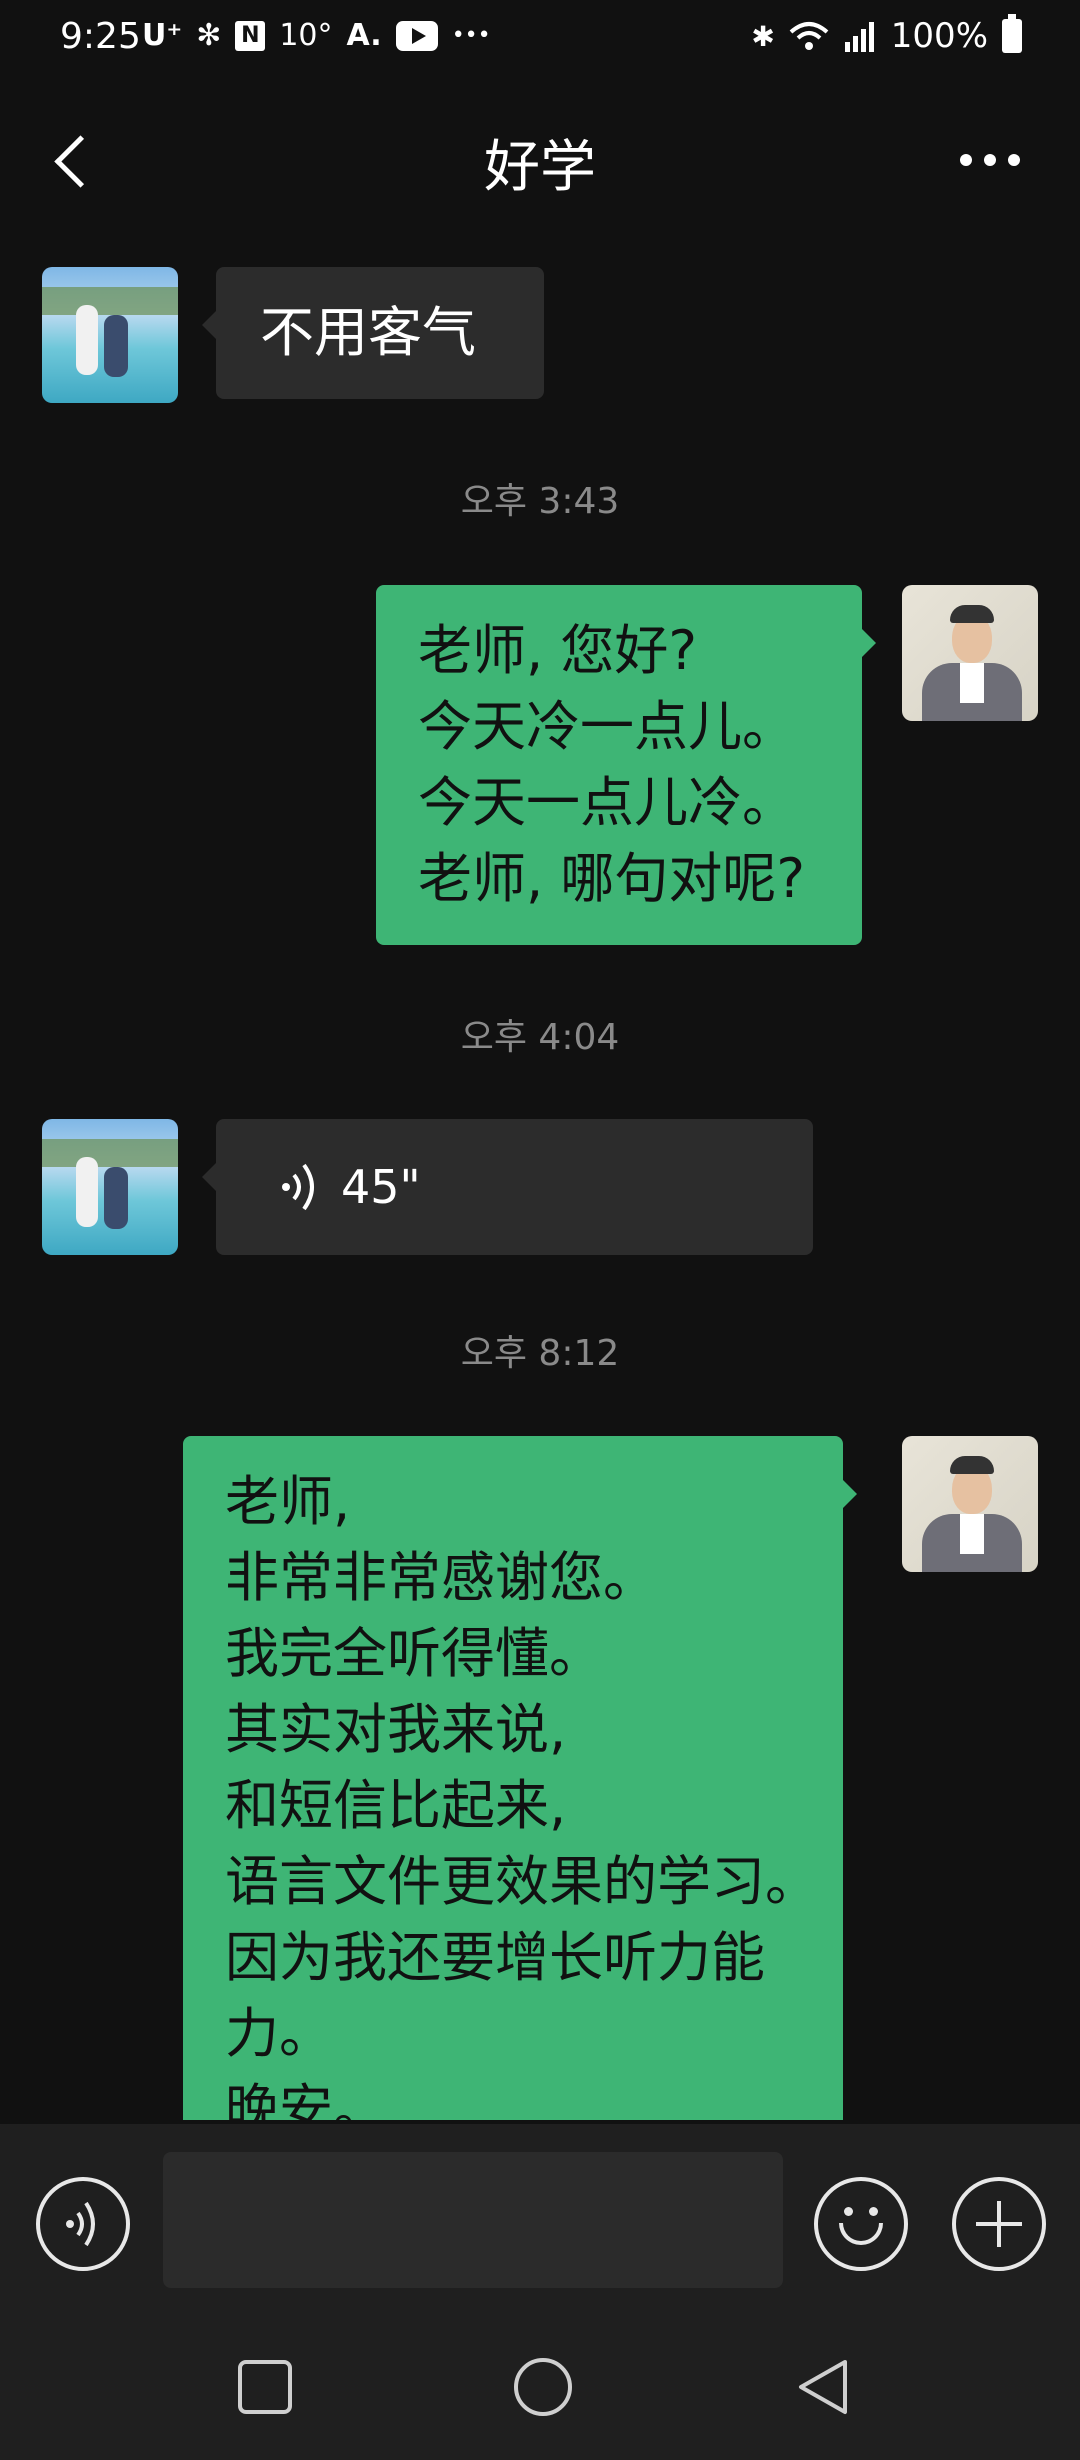 This screenshot has width=1080, height=2460. I want to click on message-bubble-incoming: 不用客气, so click(373, 333).